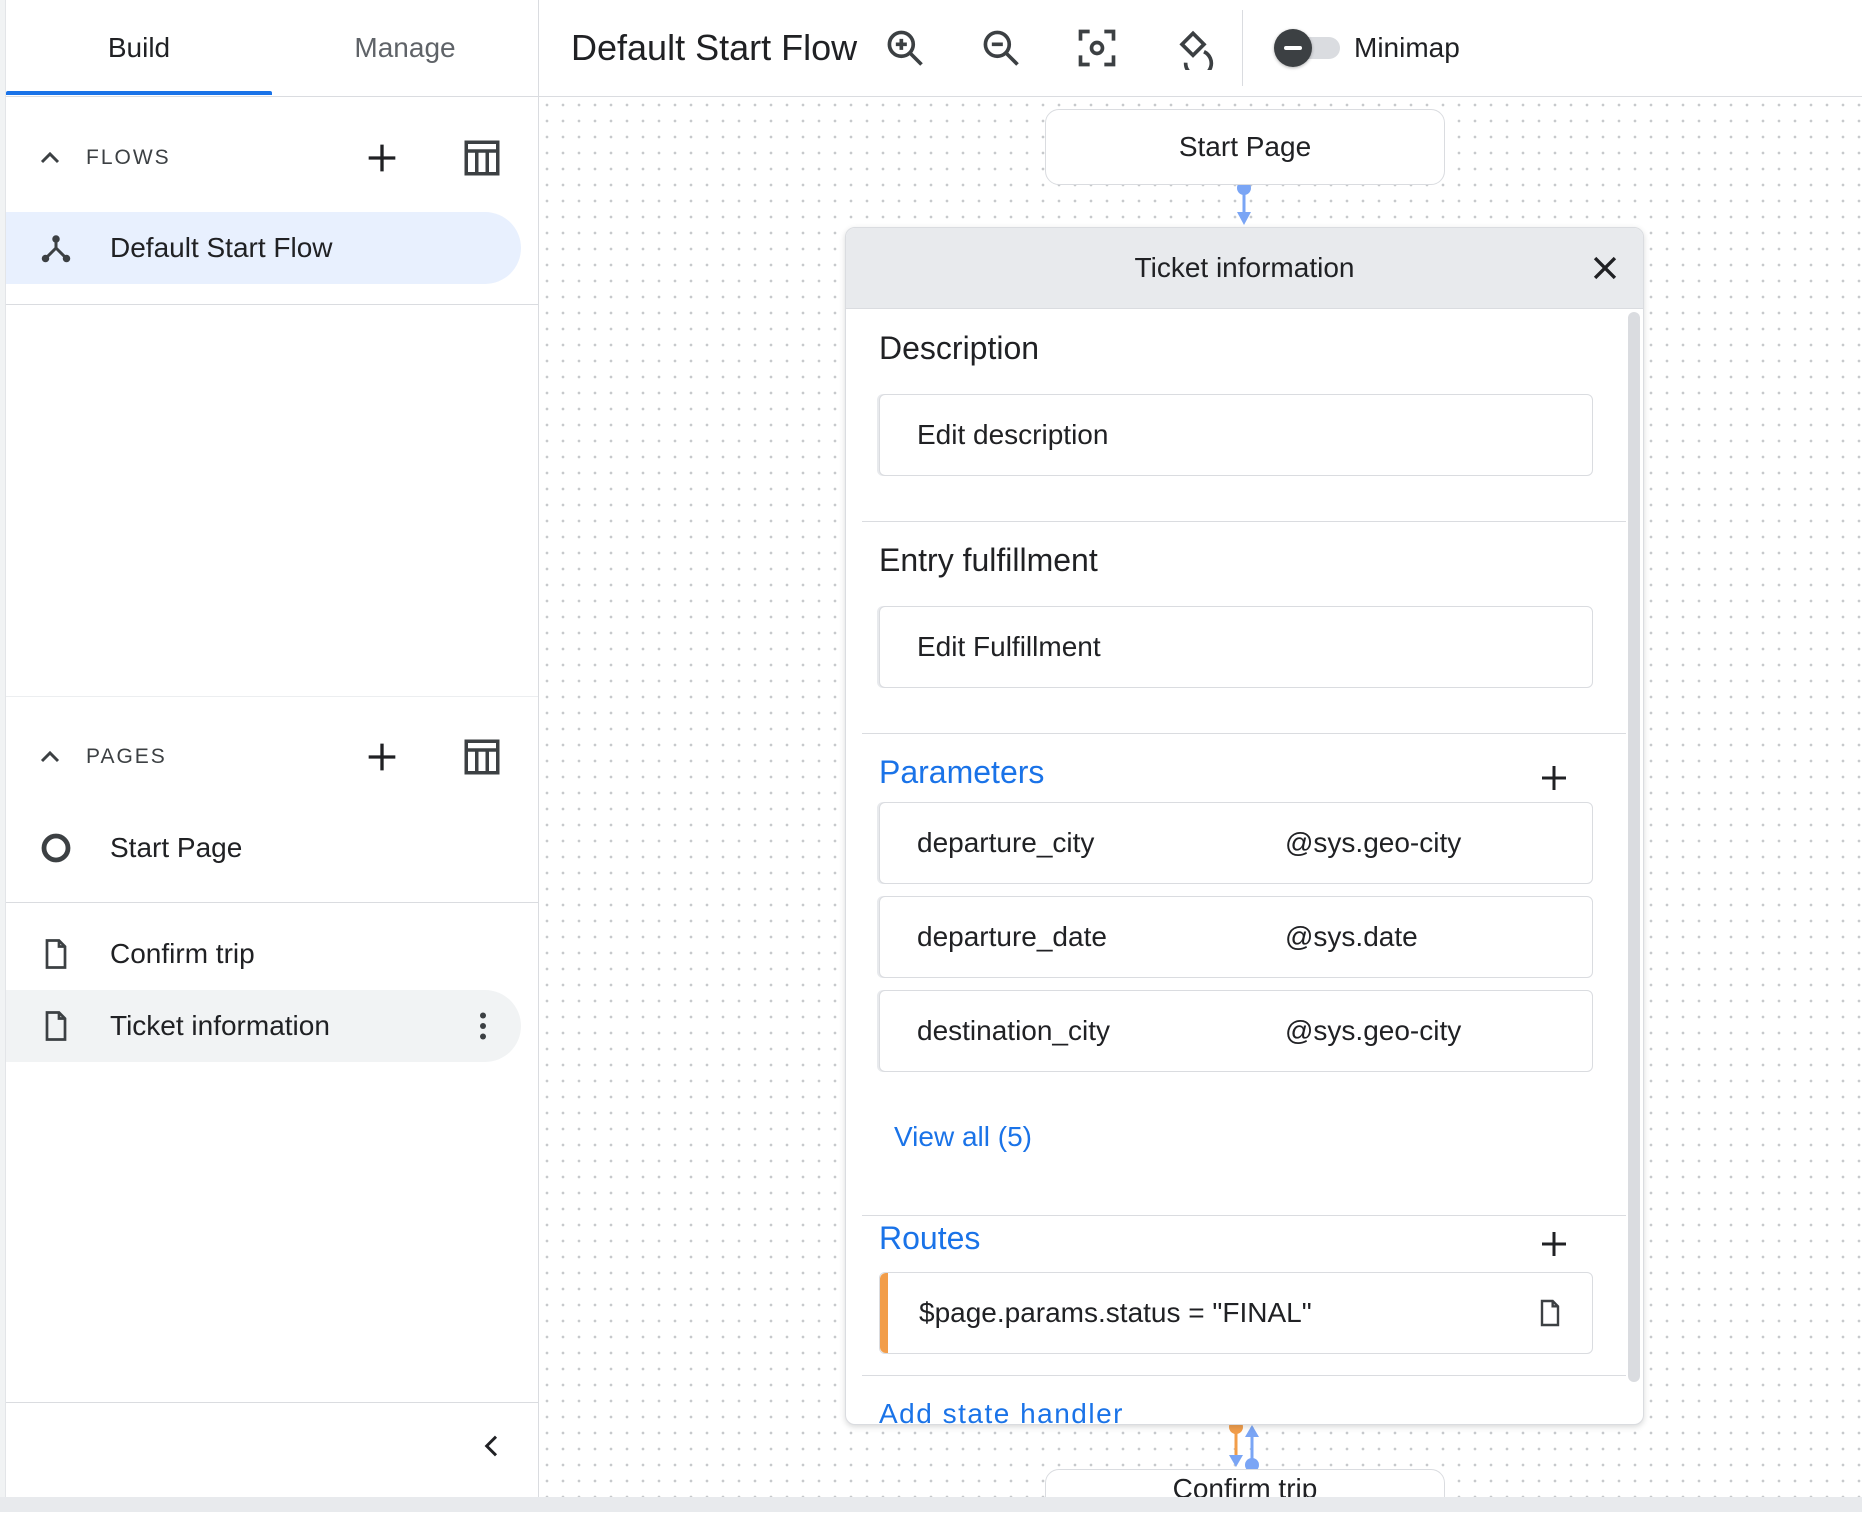 The width and height of the screenshot is (1862, 1534). I want to click on flows-section-header: FLOWS, so click(272, 156).